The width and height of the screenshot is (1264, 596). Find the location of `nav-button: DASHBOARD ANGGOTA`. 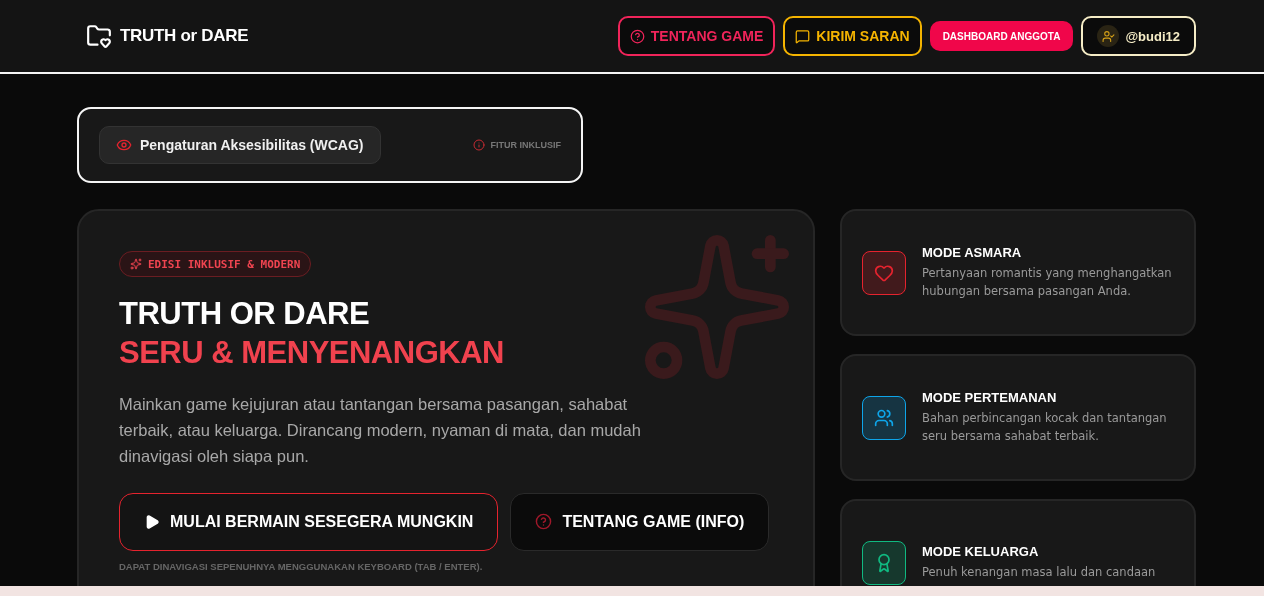

nav-button: DASHBOARD ANGGOTA is located at coordinates (1001, 36).